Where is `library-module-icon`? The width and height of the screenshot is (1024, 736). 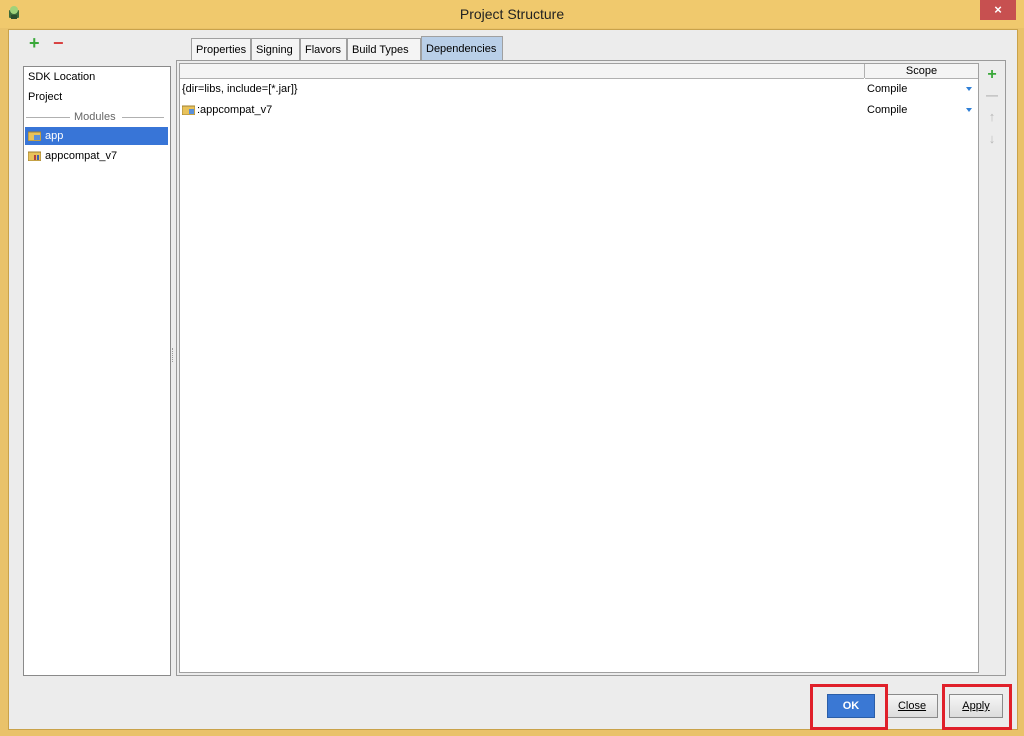 library-module-icon is located at coordinates (34, 156).